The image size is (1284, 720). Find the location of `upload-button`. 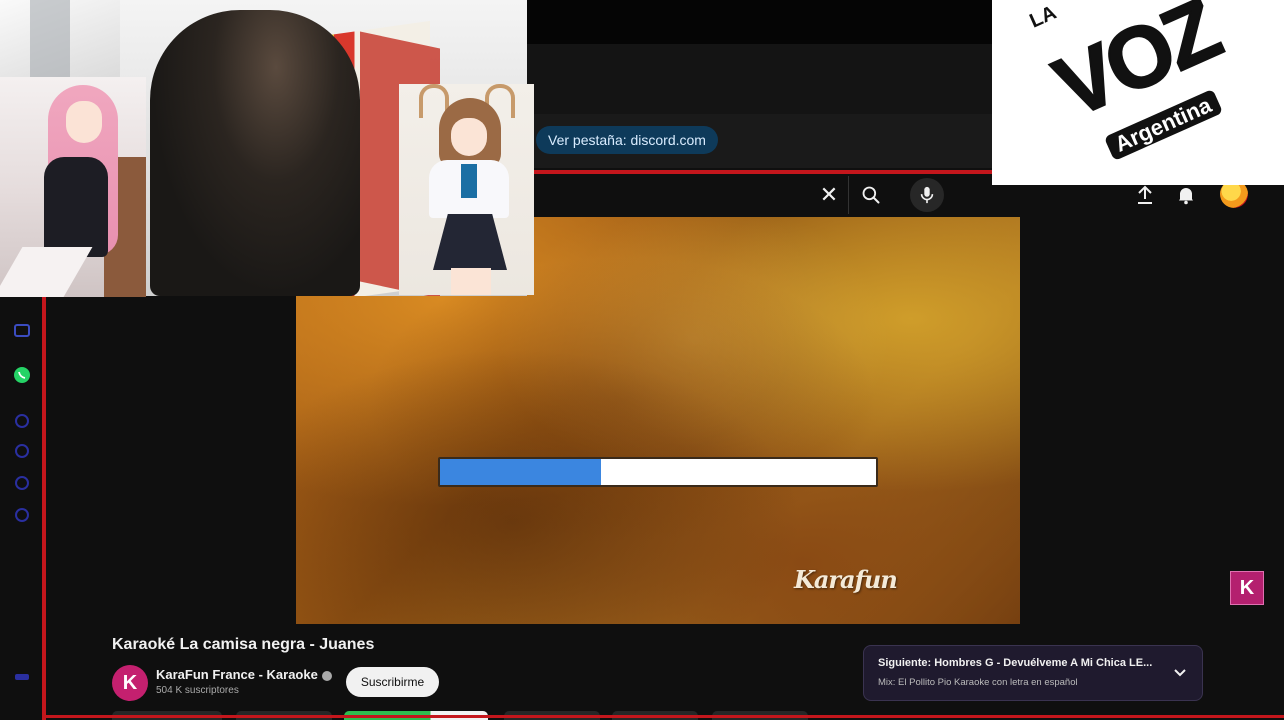

upload-button is located at coordinates (1145, 195).